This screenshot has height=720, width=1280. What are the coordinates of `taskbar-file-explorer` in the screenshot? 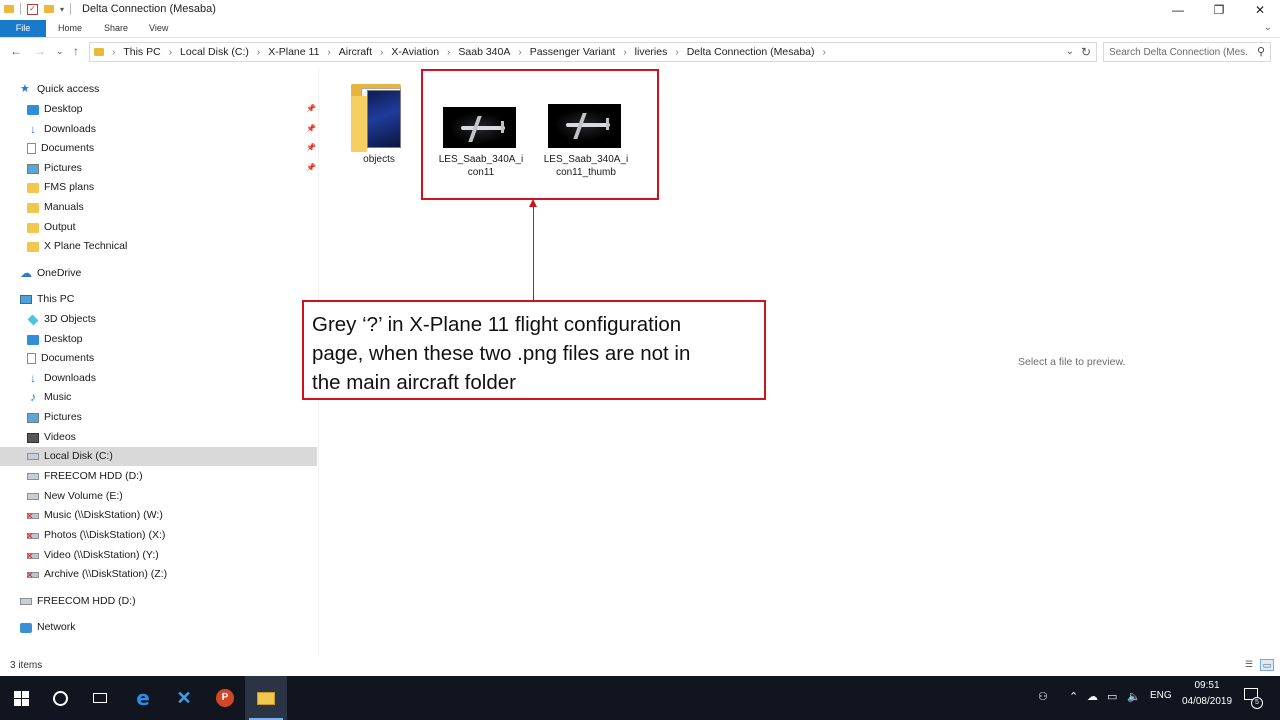 It's located at (266, 698).